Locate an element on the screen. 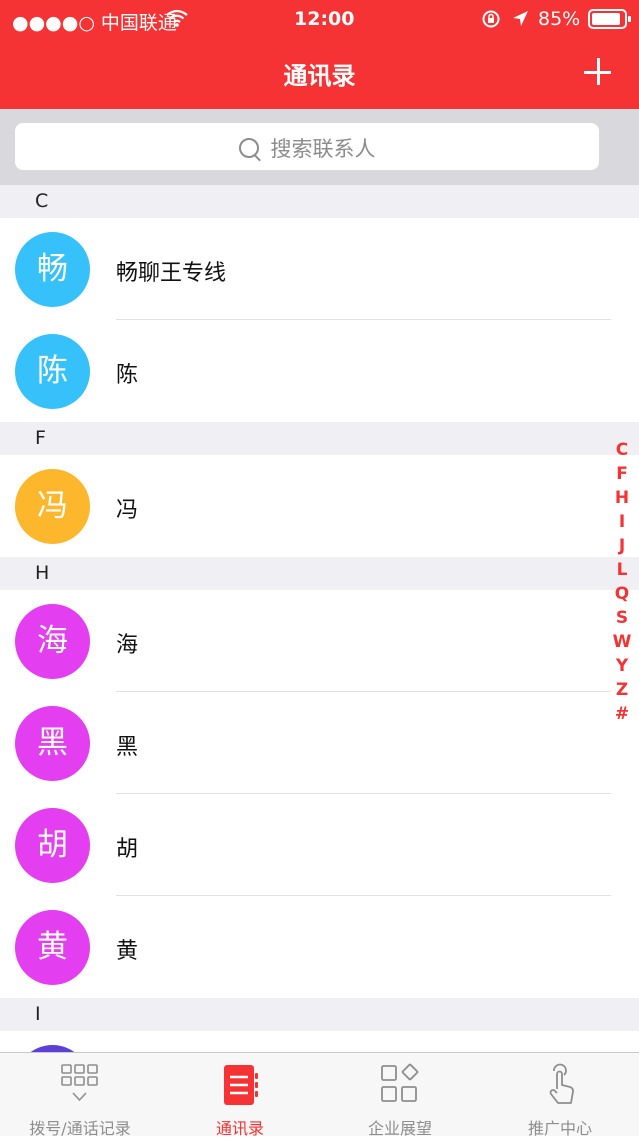 The width and height of the screenshot is (639, 1139). tab-enterprise: 企业展望 is located at coordinates (400, 1095).